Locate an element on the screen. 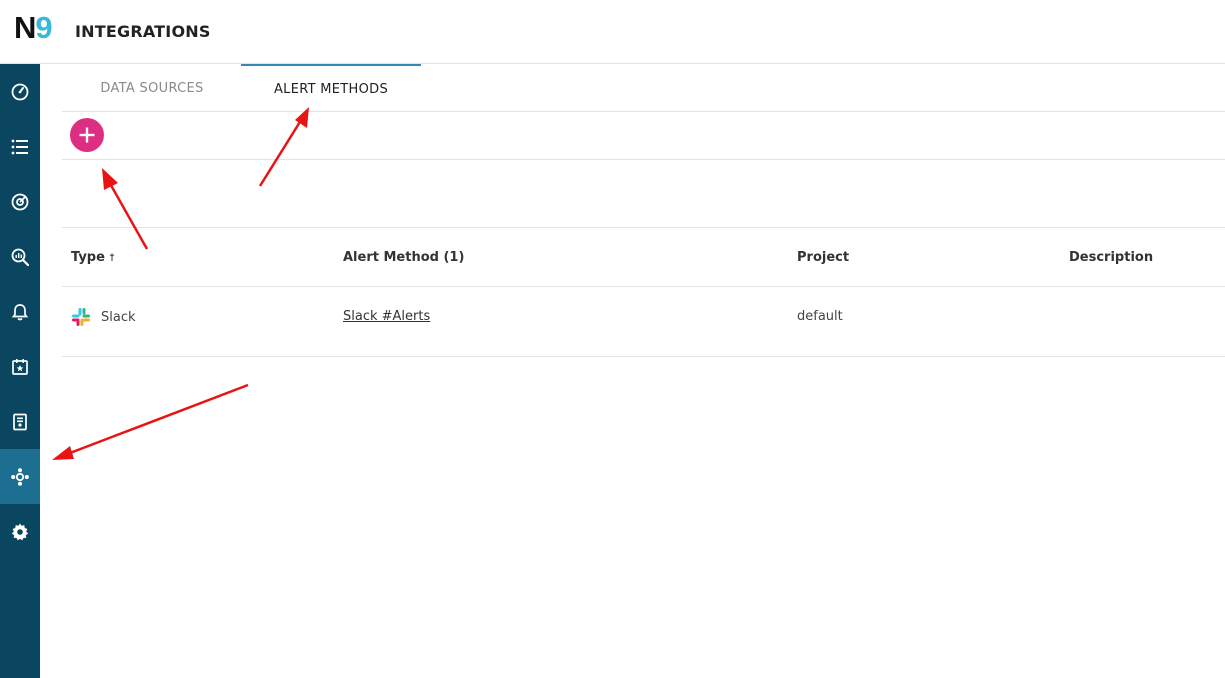 The width and height of the screenshot is (1225, 678). search-chart-icon is located at coordinates (20, 257).